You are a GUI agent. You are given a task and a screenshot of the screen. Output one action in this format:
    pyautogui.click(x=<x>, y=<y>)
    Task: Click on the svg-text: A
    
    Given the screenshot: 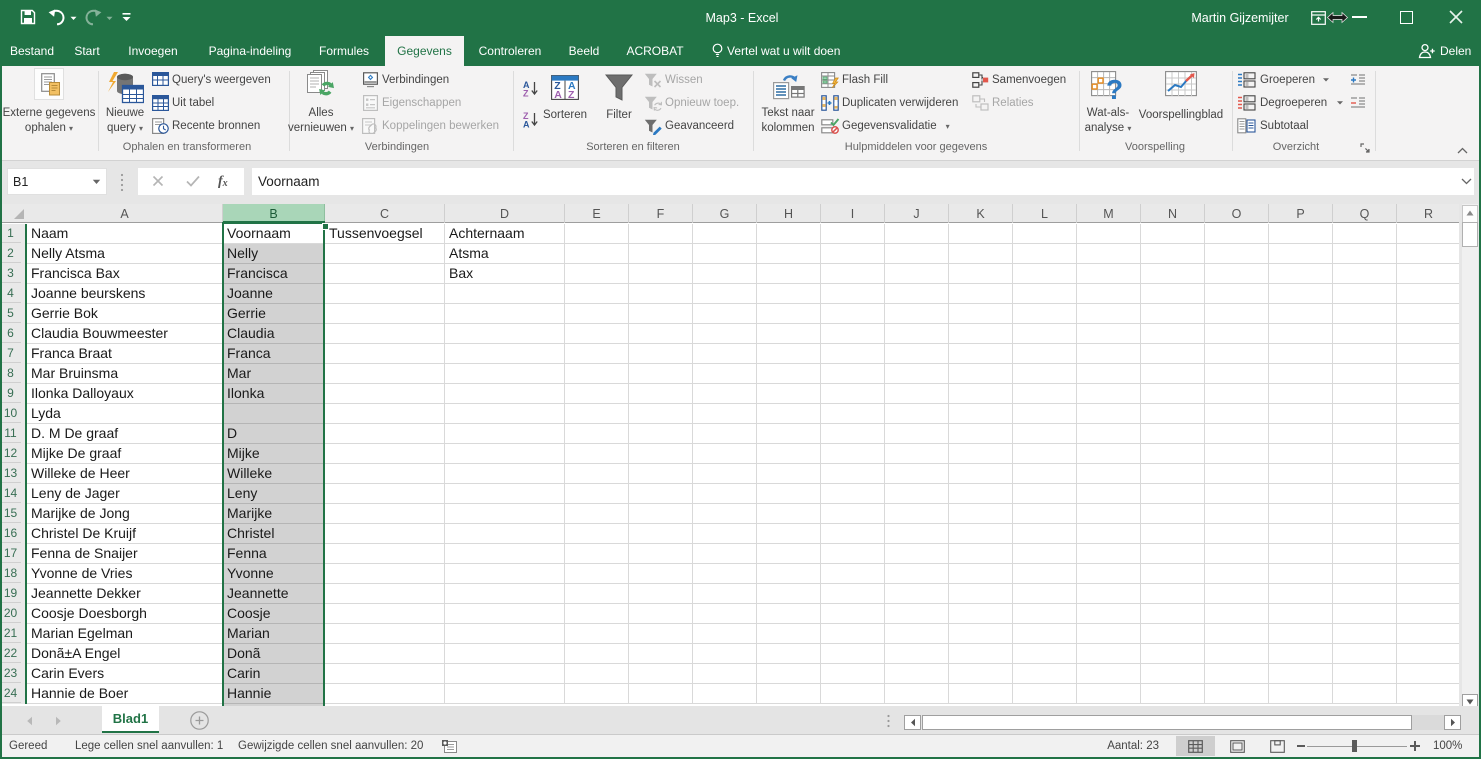 What is the action you would take?
    pyautogui.click(x=558, y=94)
    